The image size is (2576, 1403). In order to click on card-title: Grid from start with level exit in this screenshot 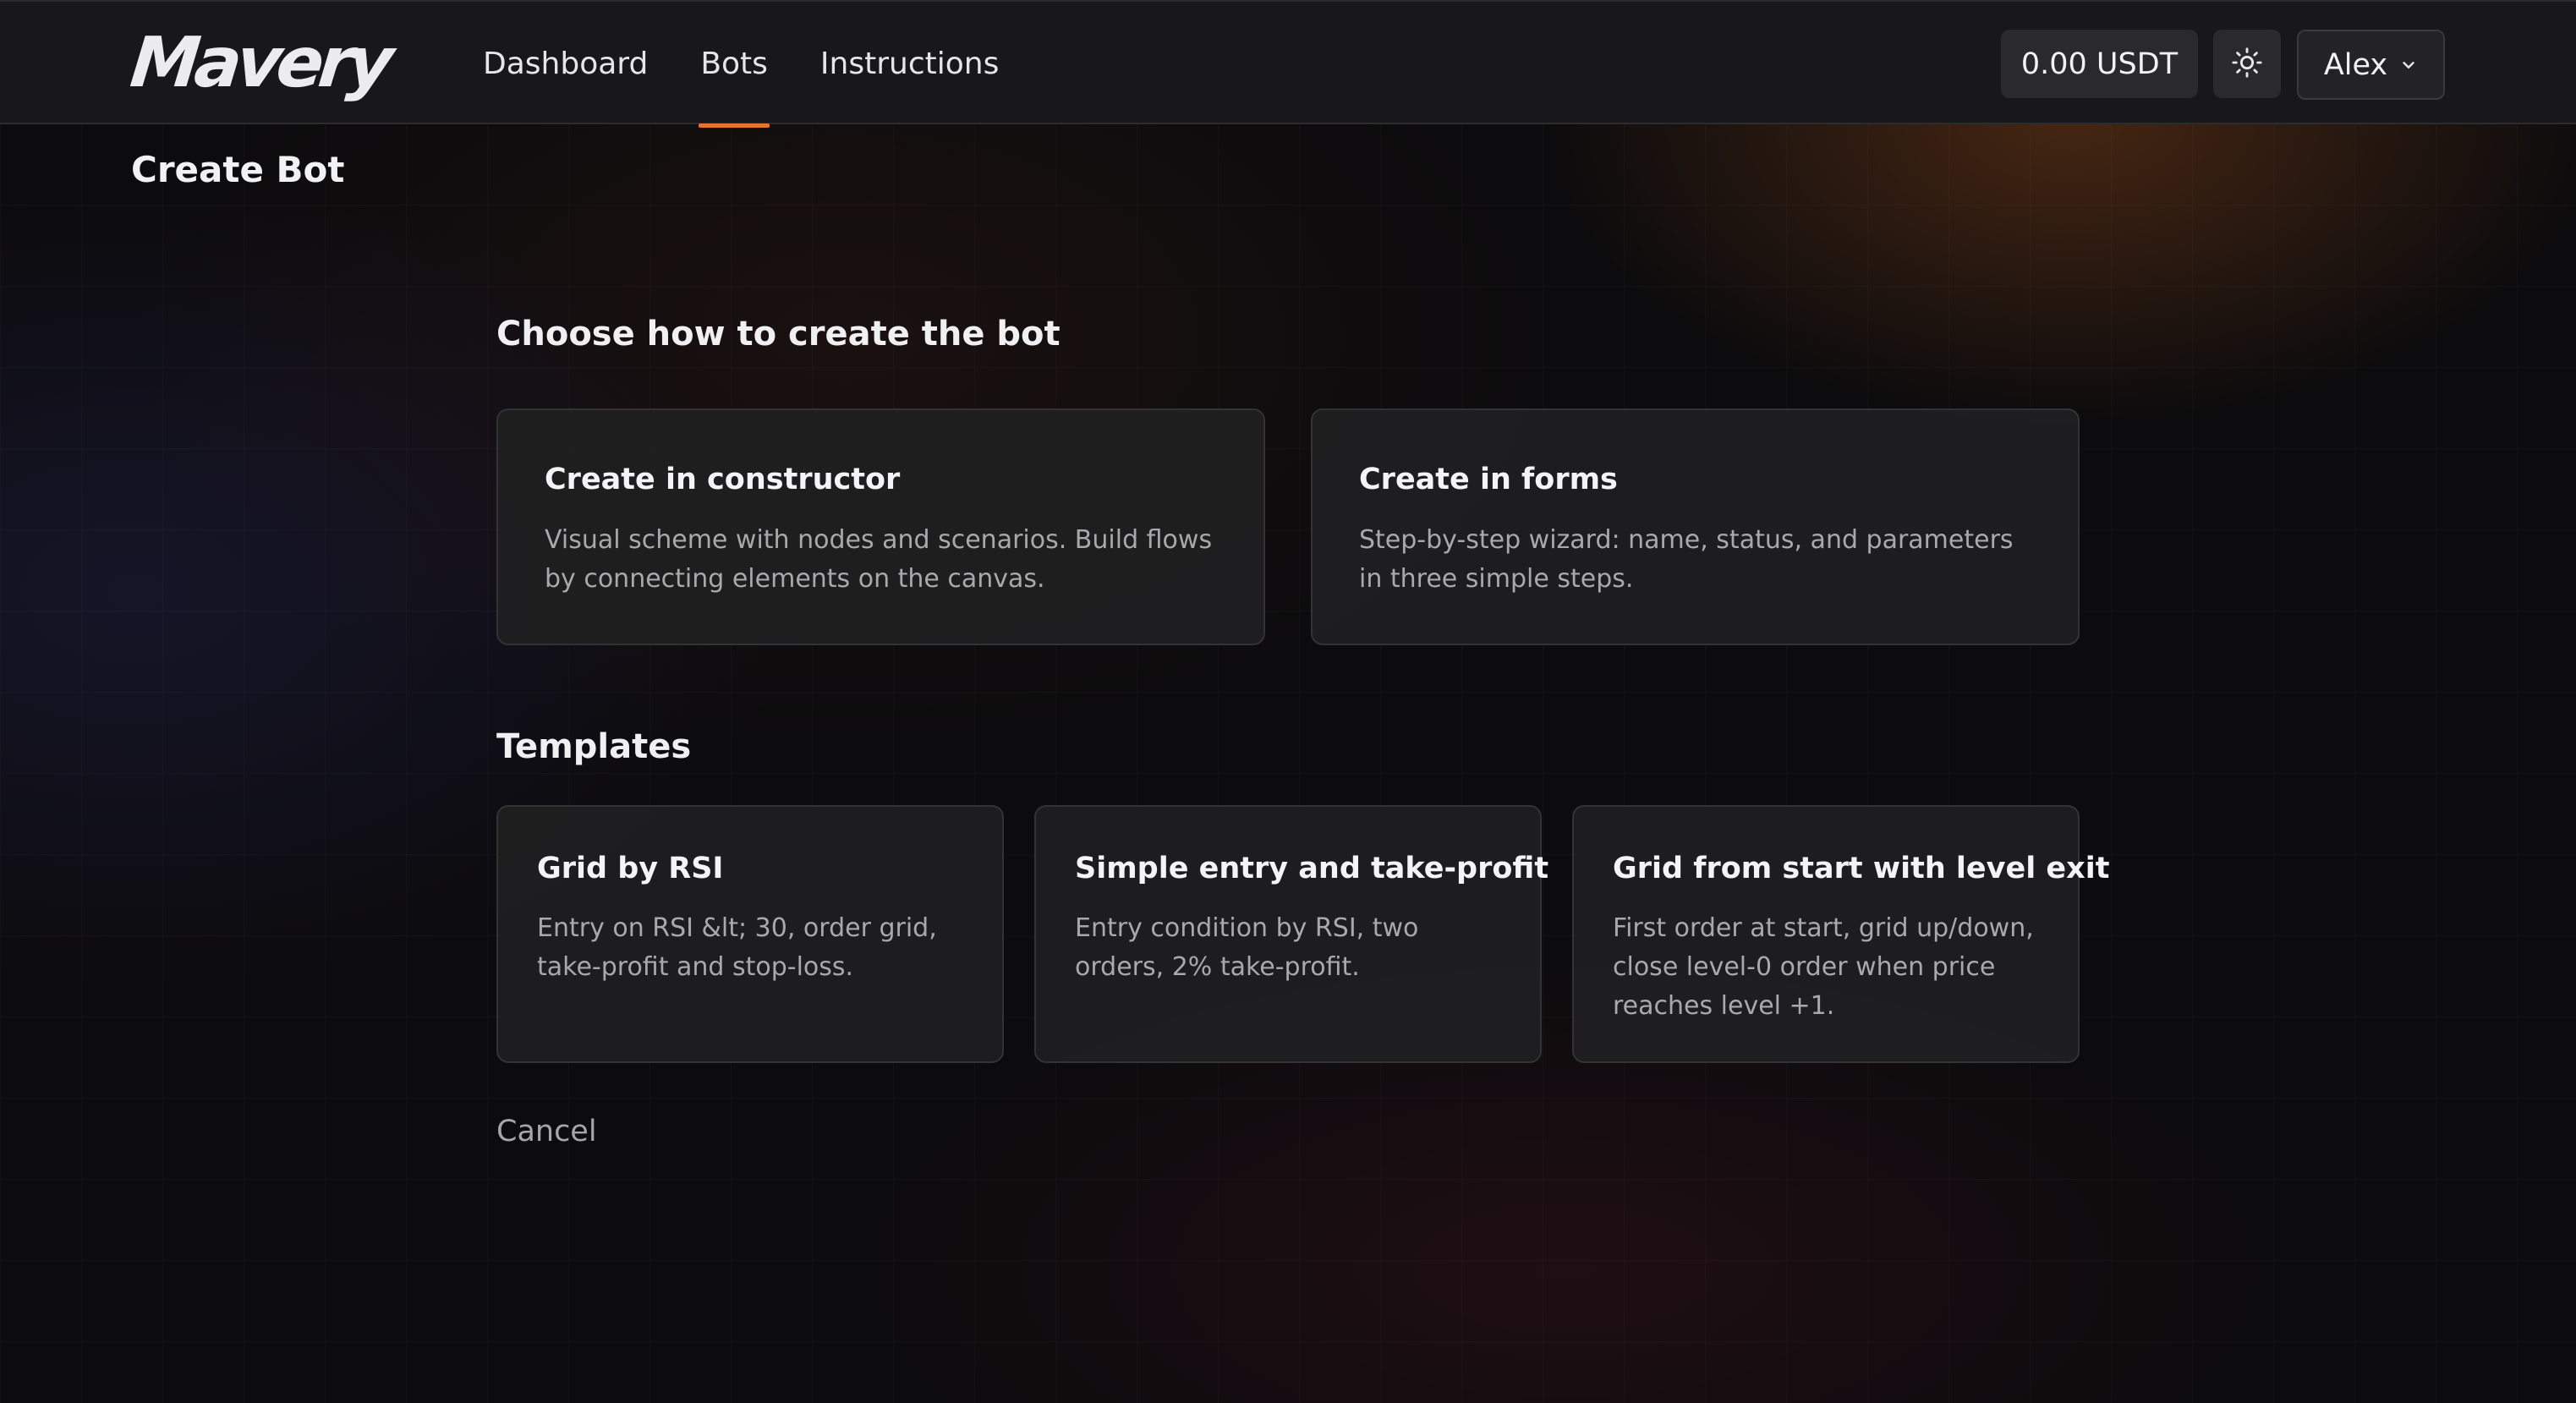, I will do `click(1861, 868)`.